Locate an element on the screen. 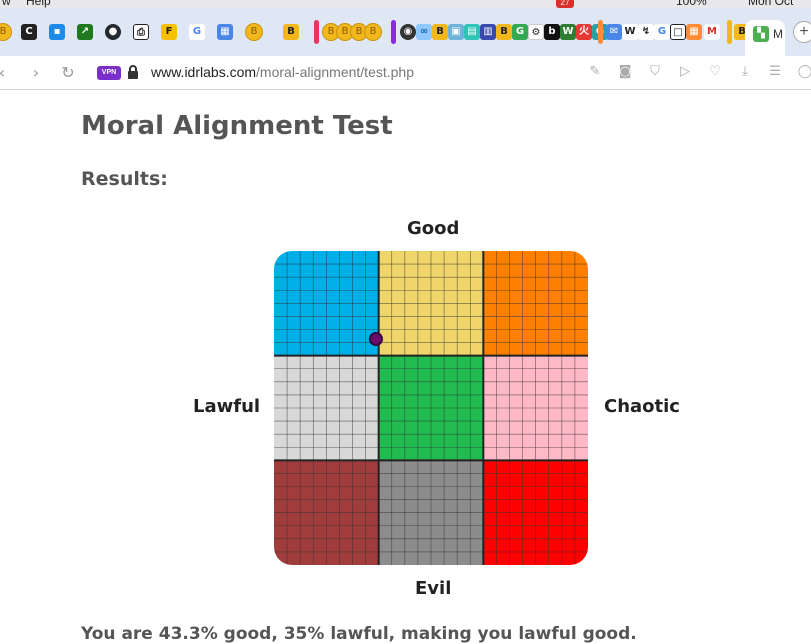 Image resolution: width=811 pixels, height=644 pixels. menu-item-help: Help is located at coordinates (38, 4).